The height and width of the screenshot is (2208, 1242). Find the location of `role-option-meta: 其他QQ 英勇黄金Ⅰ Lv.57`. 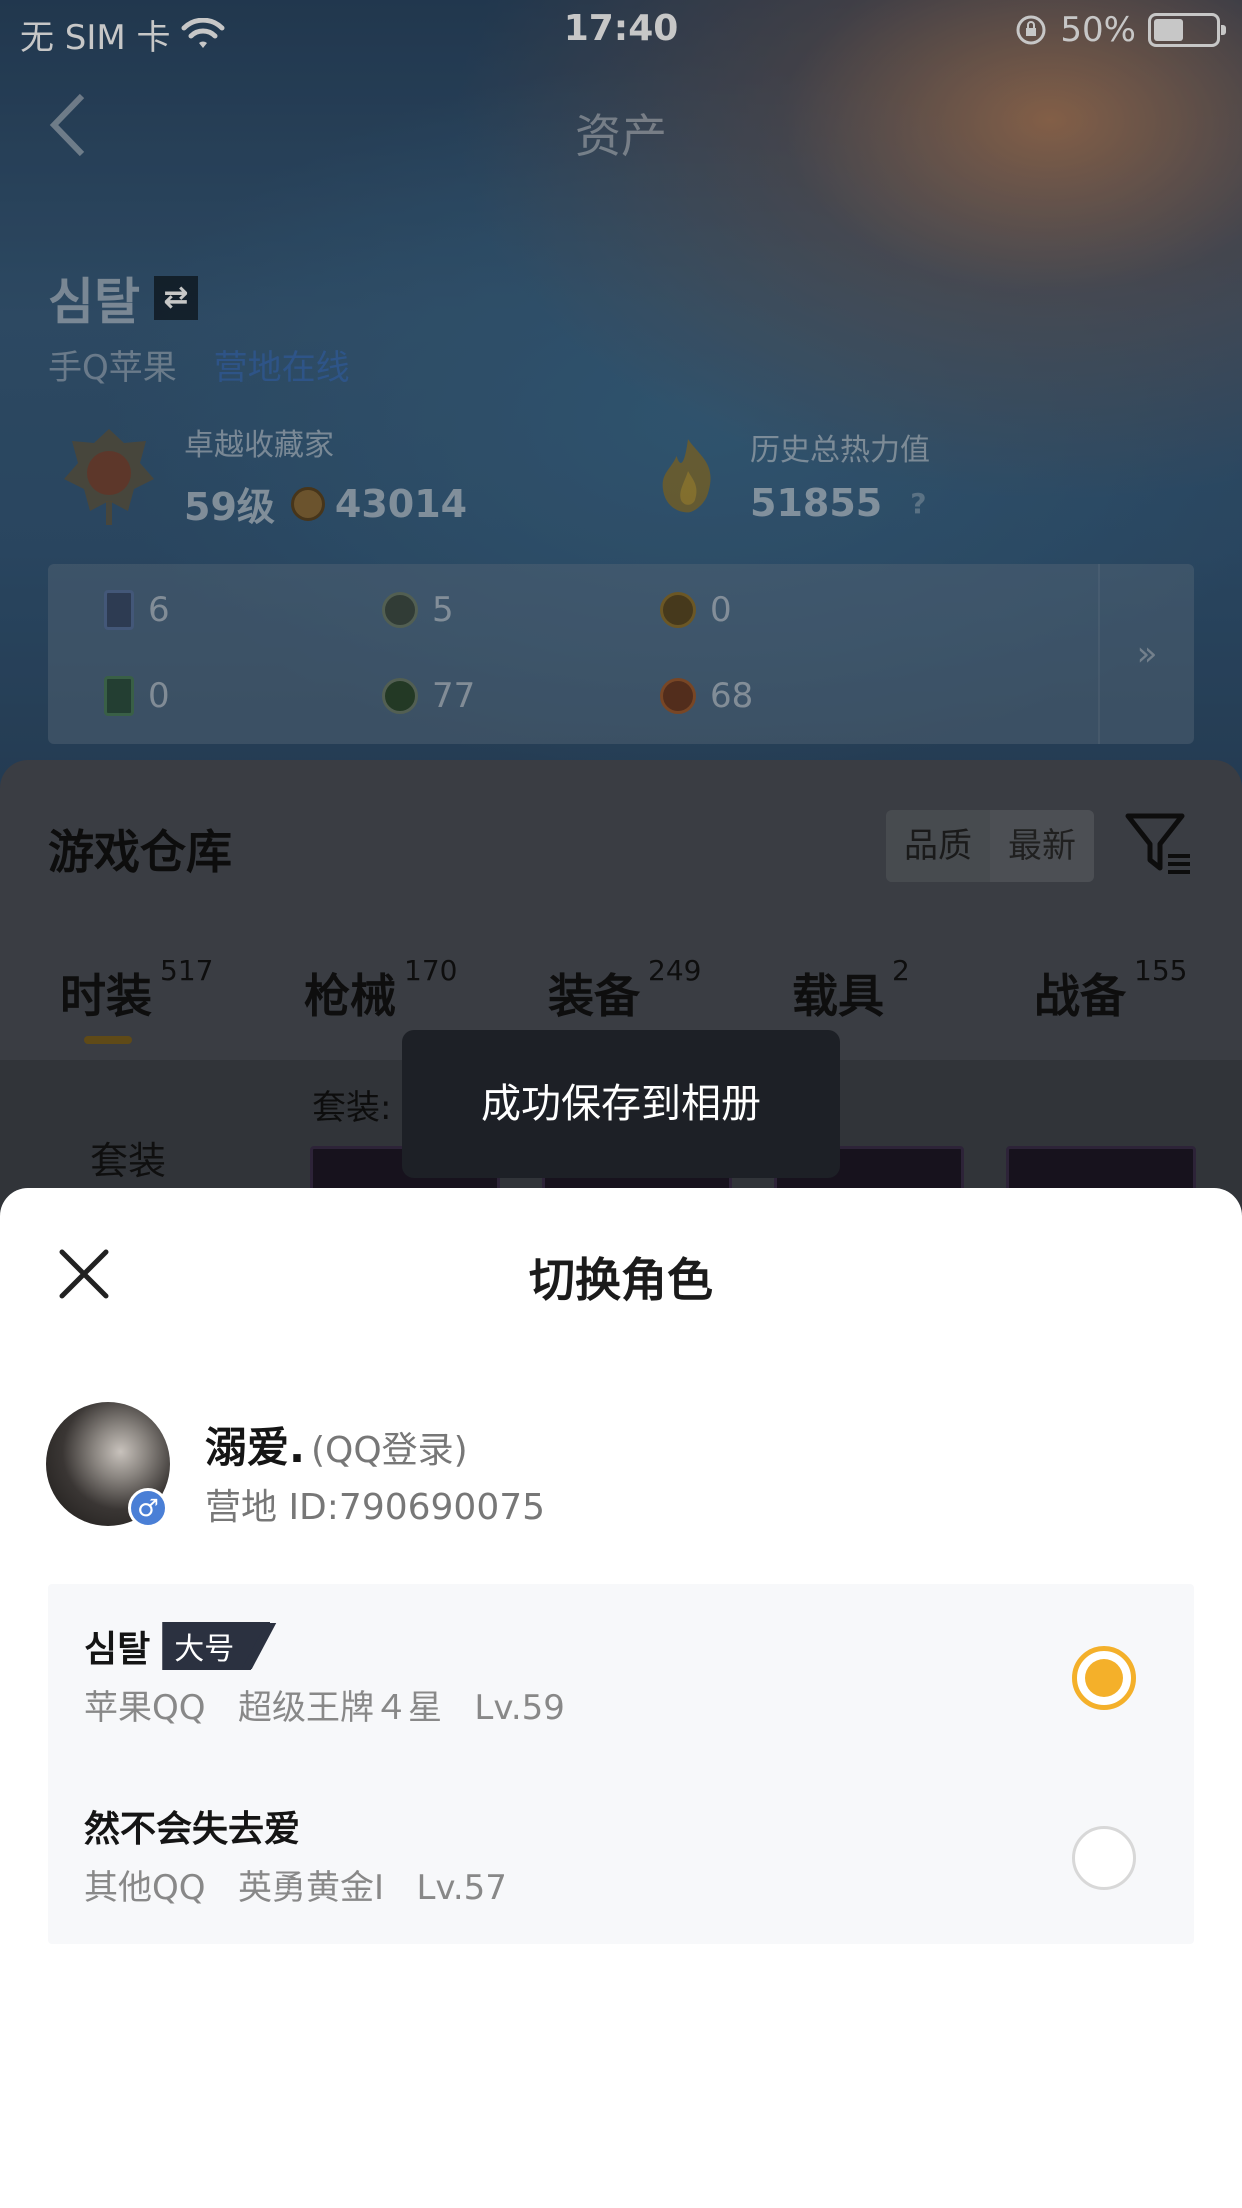

role-option-meta: 其他QQ 英勇黄金Ⅰ Lv.57 is located at coordinates (295, 1888).